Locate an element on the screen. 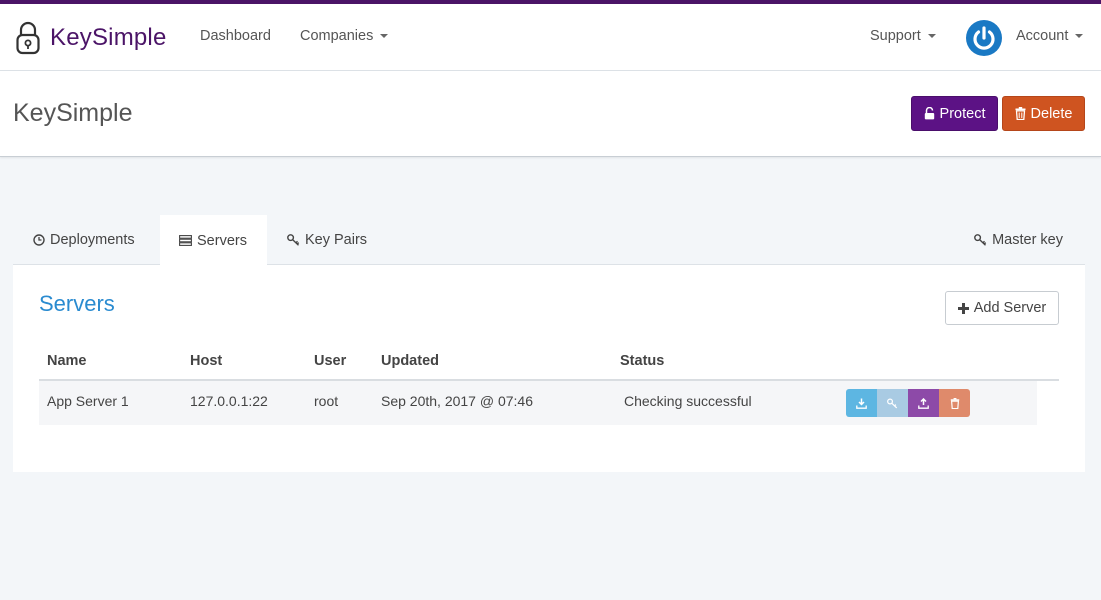 The width and height of the screenshot is (1101, 600). upload-icon is located at coordinates (923, 403).